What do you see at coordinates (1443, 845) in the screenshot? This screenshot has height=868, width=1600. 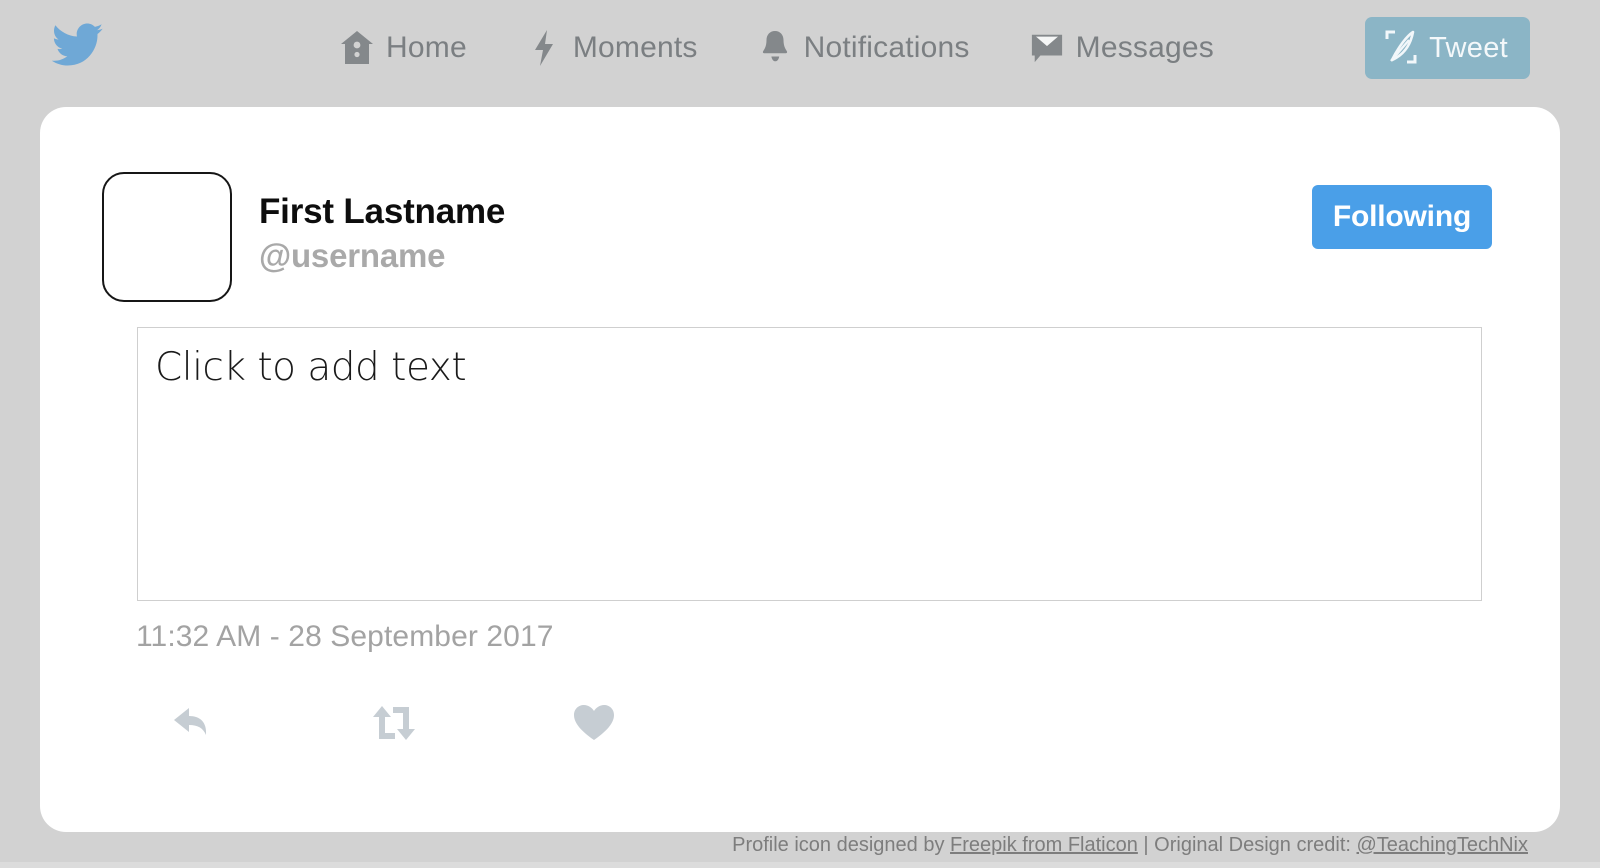 I see `teachingtechnix-link: @TeachingTechNix` at bounding box center [1443, 845].